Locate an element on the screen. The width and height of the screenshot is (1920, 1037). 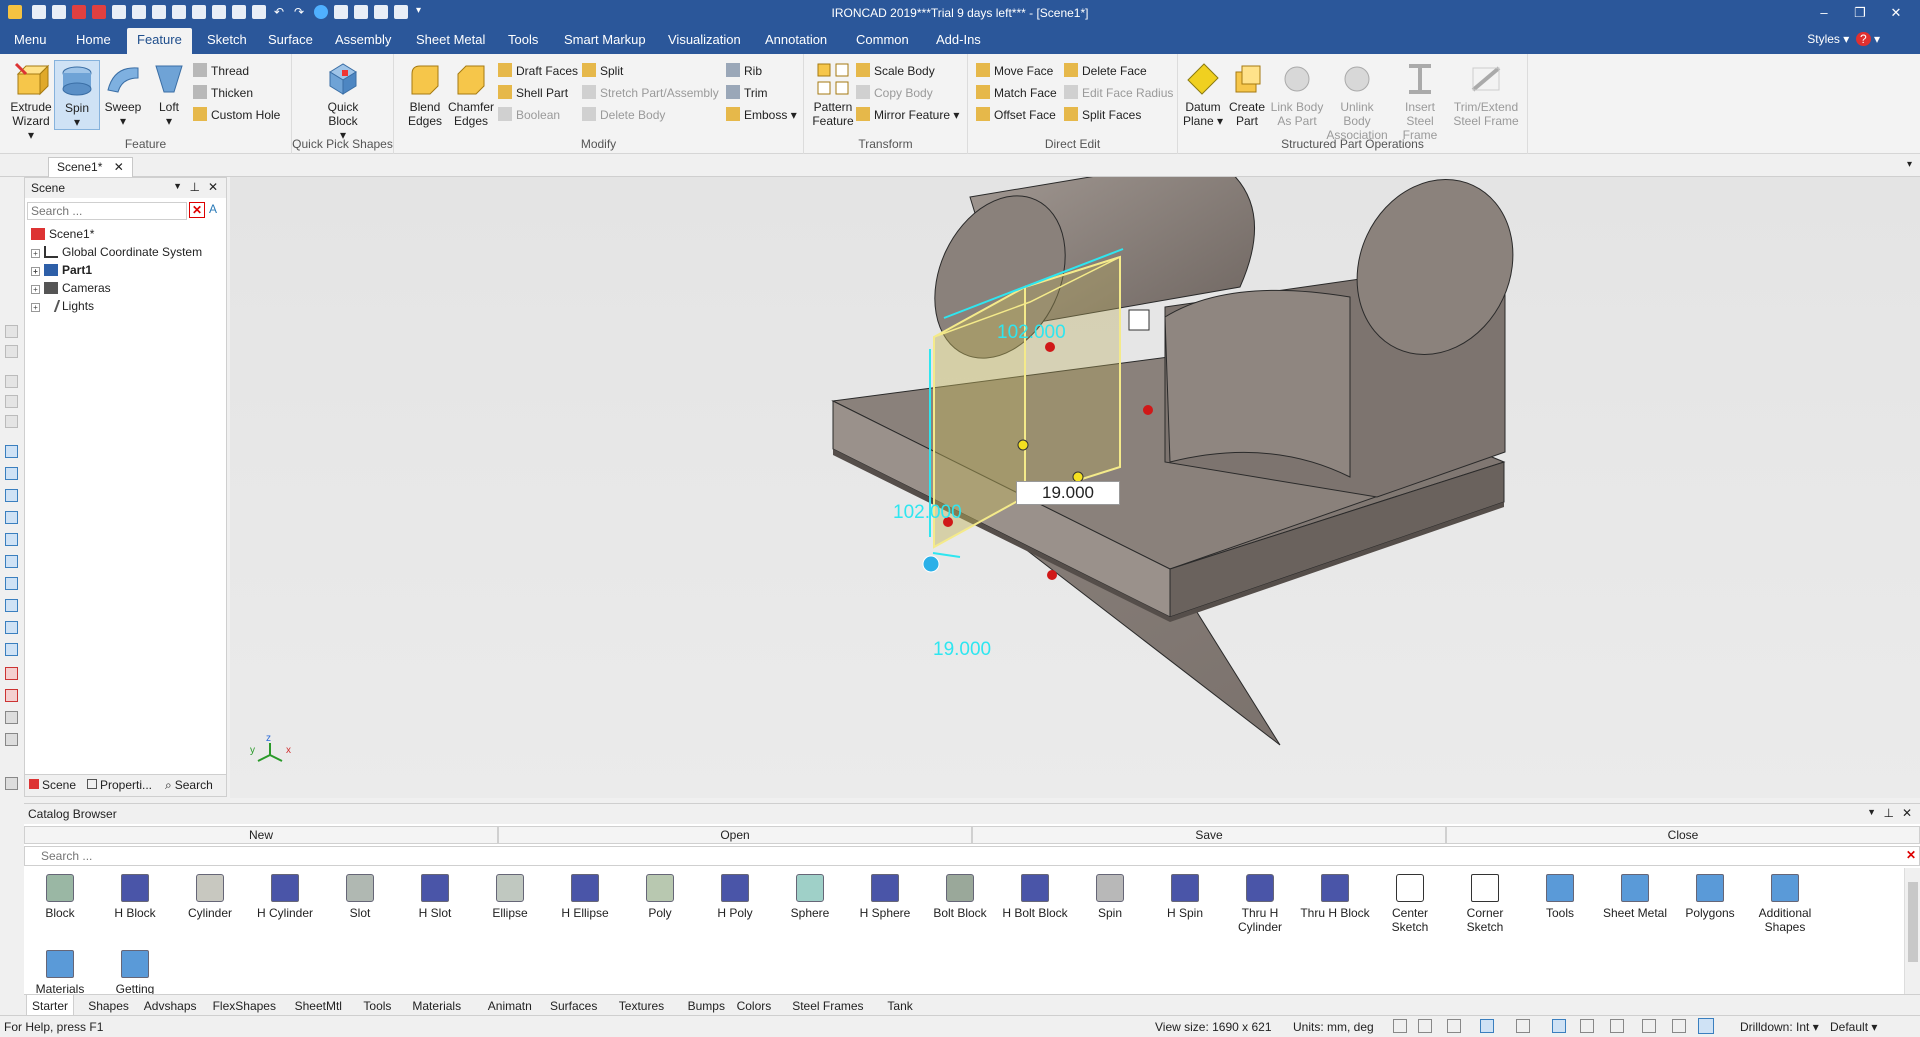
tree-item-coordinate-system: + Global Coordinate System is located at coordinates (116, 252).